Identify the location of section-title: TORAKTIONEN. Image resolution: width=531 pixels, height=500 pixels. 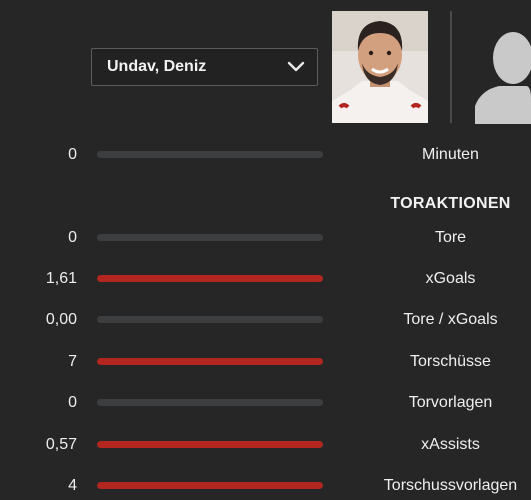
(450, 203).